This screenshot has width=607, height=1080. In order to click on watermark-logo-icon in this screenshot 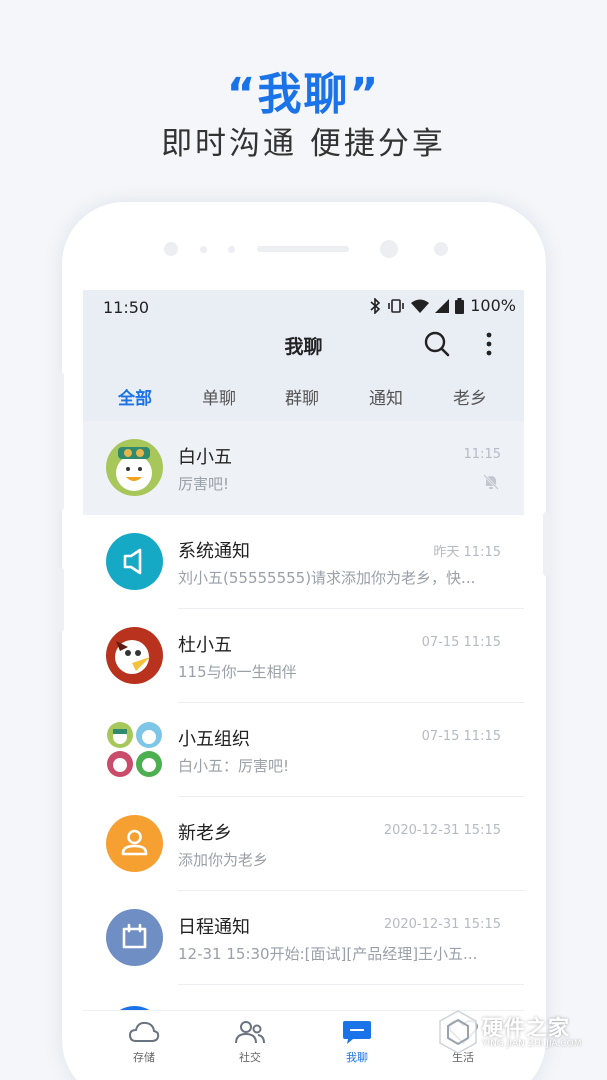, I will do `click(458, 1032)`.